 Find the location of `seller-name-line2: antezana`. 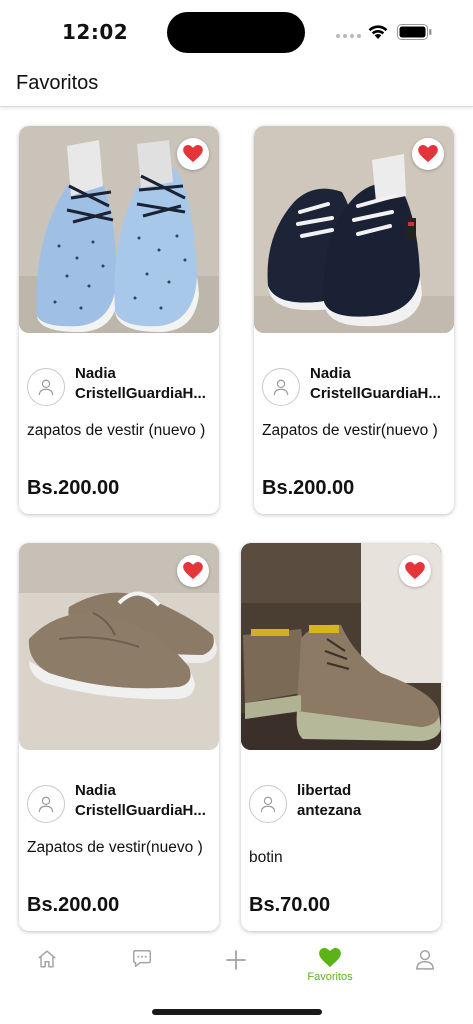

seller-name-line2: antezana is located at coordinates (329, 810).